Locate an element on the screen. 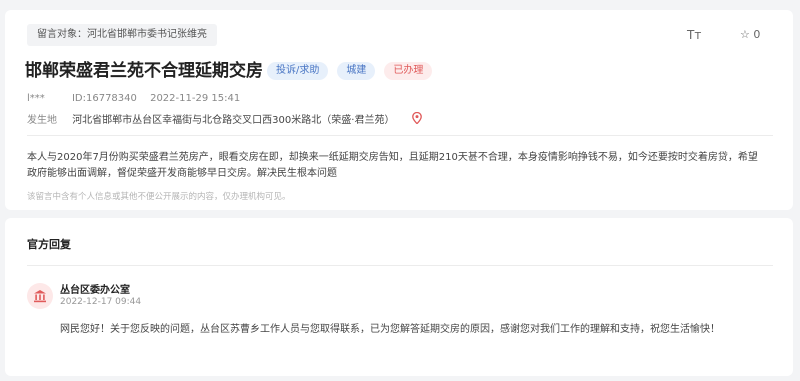 The image size is (800, 381). location-row: 发生地 河北省邯郸市丛台区幸福街与北仓路交叉口西300米路北（荣盛·君兰苑） is located at coordinates (224, 119).